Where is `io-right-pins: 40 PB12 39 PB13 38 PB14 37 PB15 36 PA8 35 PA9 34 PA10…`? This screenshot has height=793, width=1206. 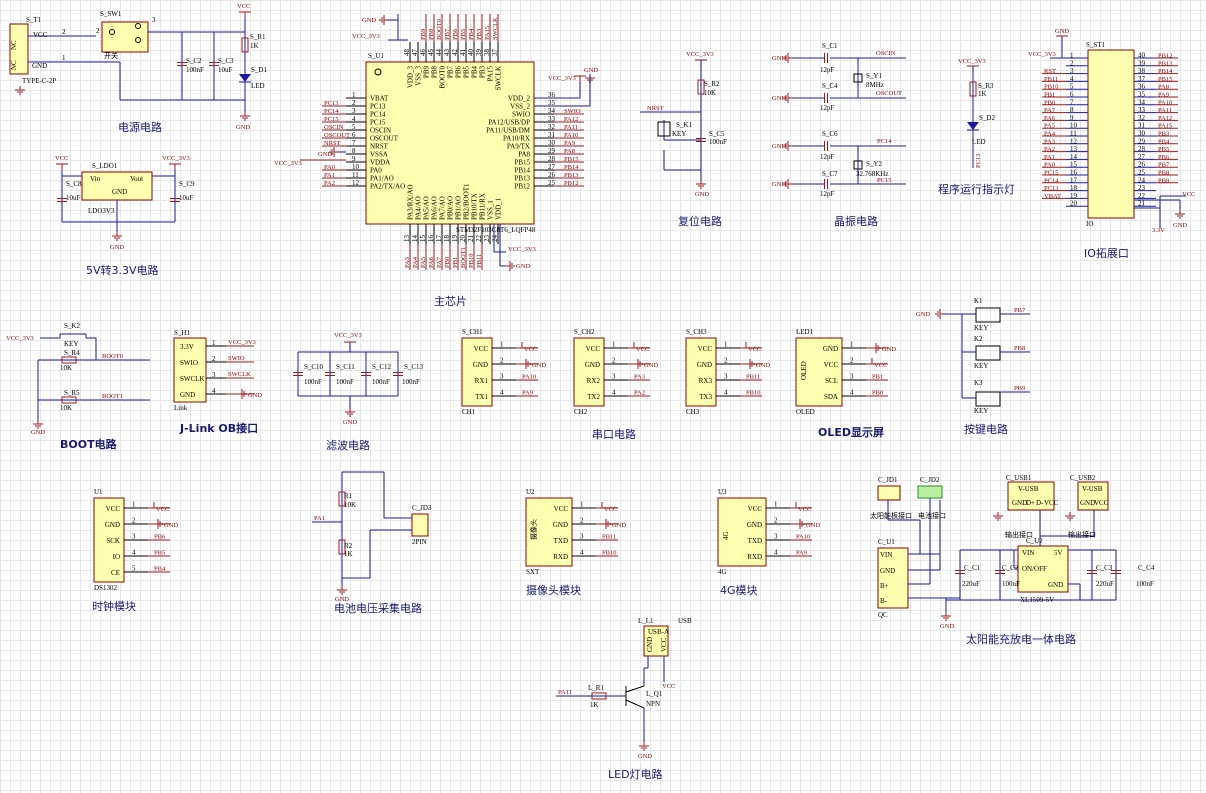 io-right-pins: 40 PB12 39 PB13 38 PB14 37 PB15 36 PA8 35 PA9 34 PA10… is located at coordinates (1156, 130).